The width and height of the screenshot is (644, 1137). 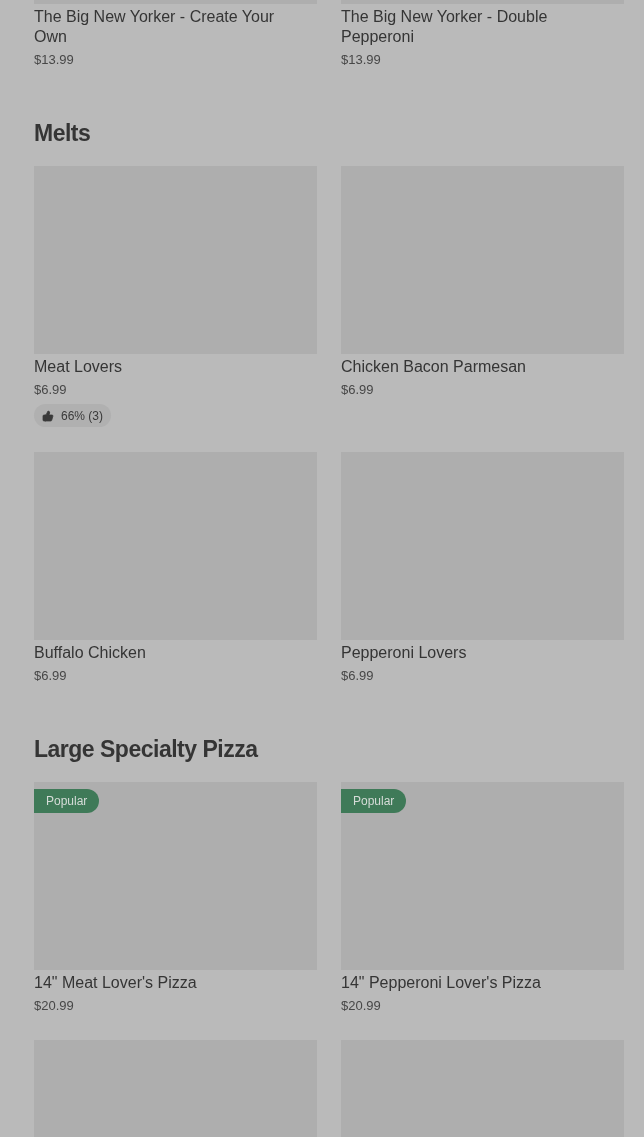 I want to click on item-name: 14" Meat Lover's Pizza, so click(x=175, y=983).